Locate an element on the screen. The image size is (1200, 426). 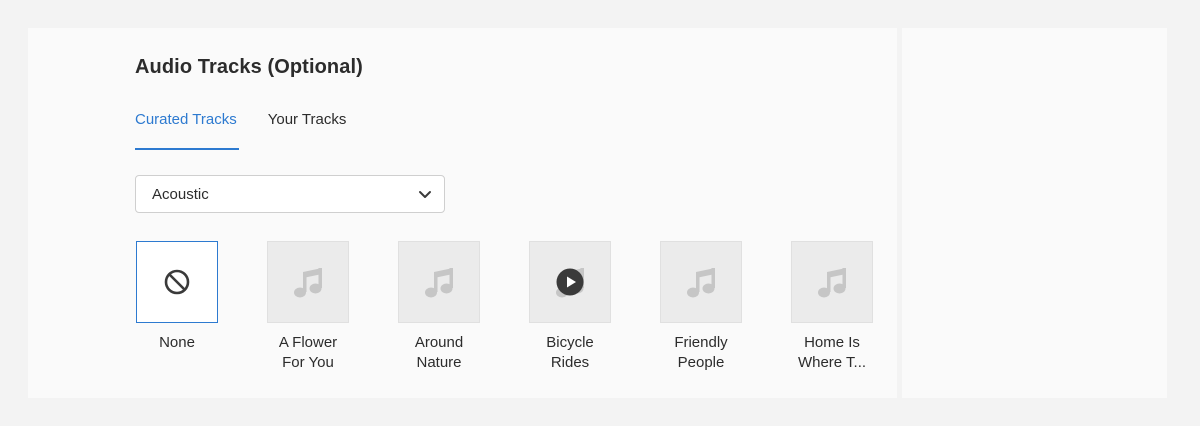
play-icon is located at coordinates (570, 282).